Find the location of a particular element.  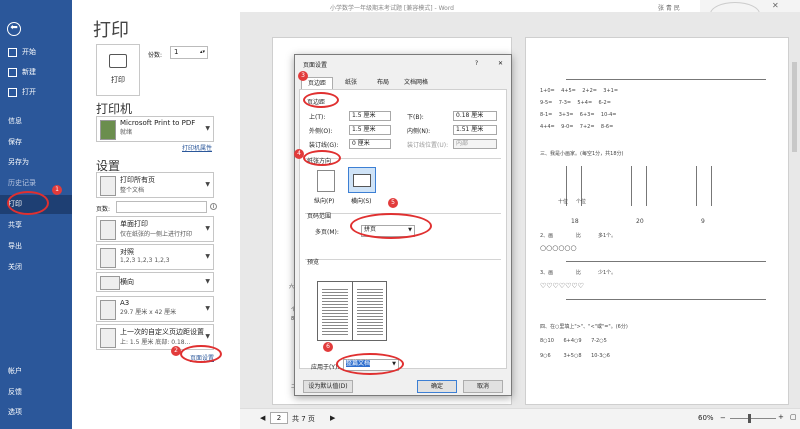

prev-page-icon: ◀ is located at coordinates (262, 418).